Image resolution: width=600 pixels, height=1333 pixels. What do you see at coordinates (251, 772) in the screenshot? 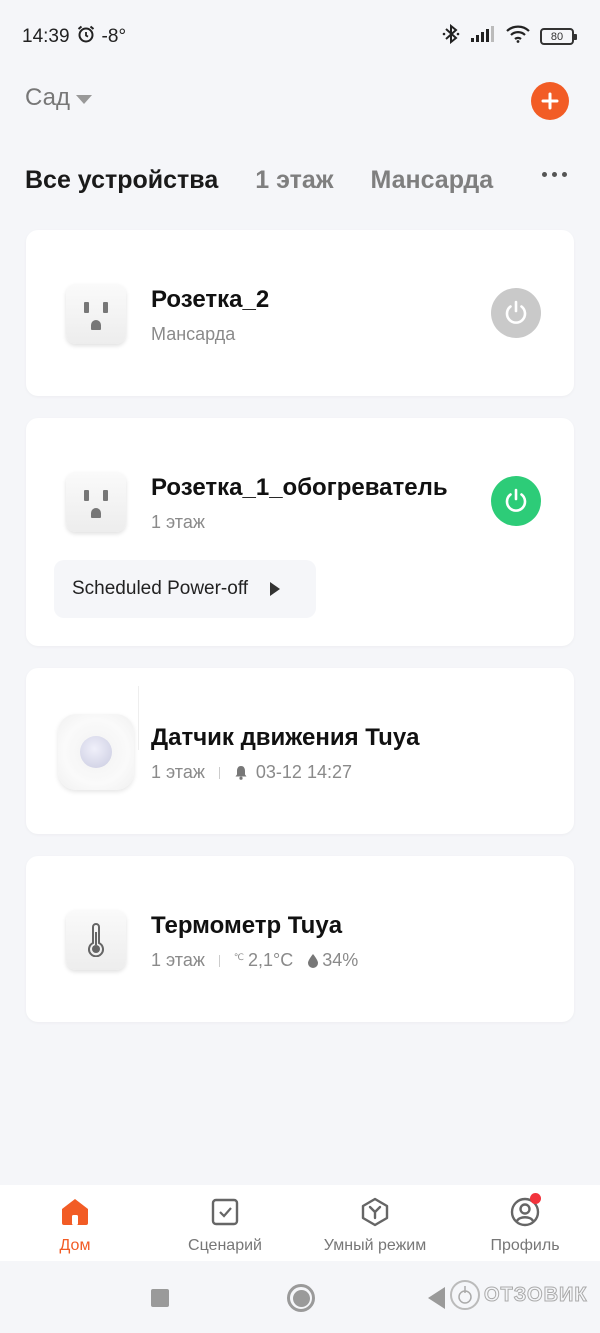
I see `device-status-line: 1 этаж 03-12 14:27` at bounding box center [251, 772].